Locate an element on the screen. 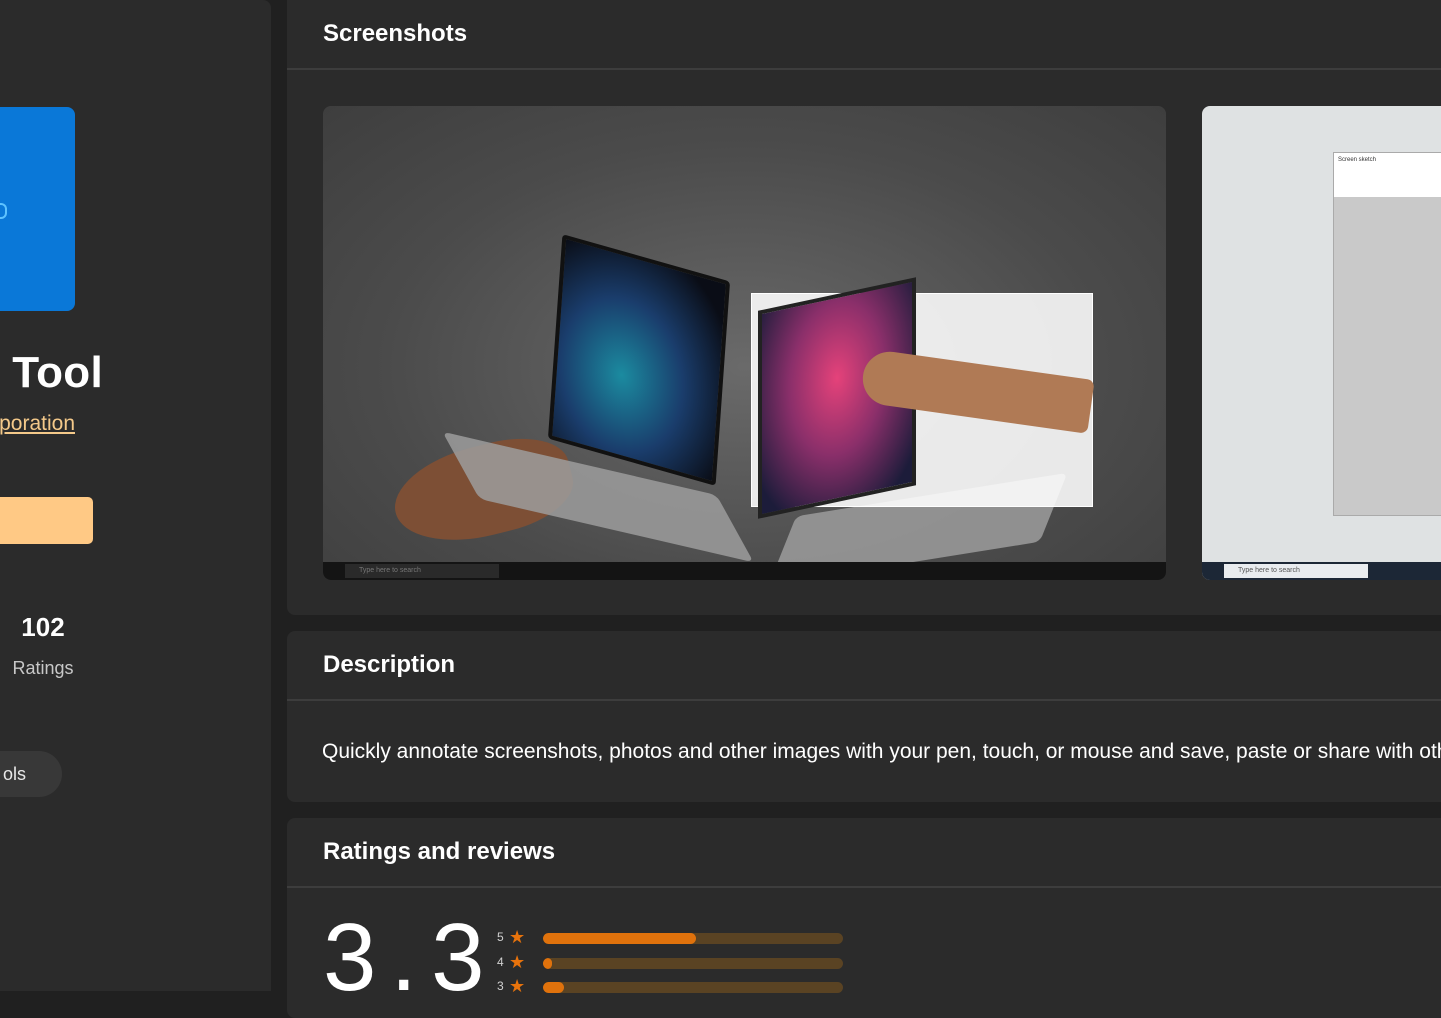 This screenshot has height=1018, width=1441. rating-row-4: 4 ★ is located at coordinates (677, 962).